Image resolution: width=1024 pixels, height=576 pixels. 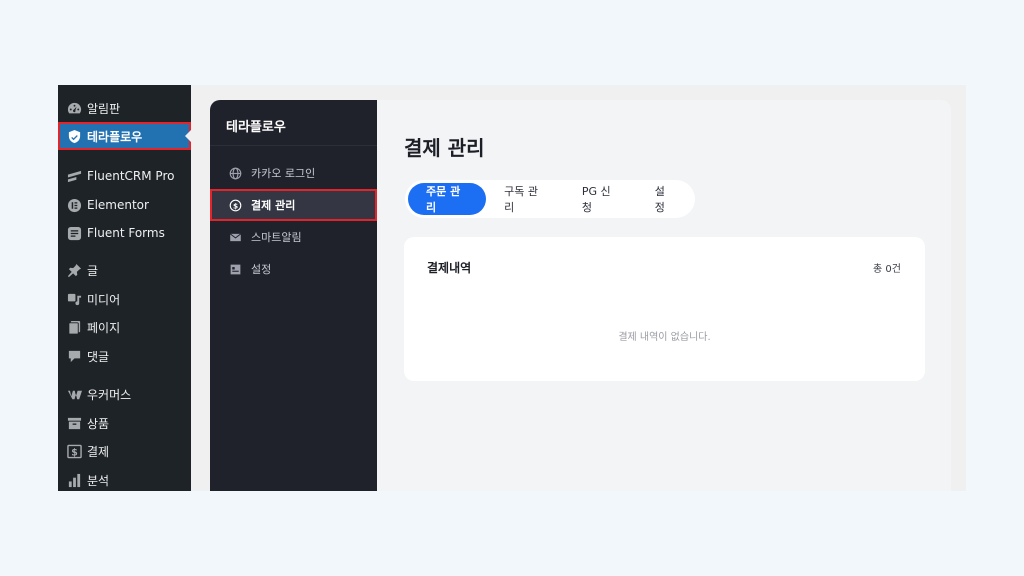 I want to click on total-count: 총 0건, so click(x=887, y=269).